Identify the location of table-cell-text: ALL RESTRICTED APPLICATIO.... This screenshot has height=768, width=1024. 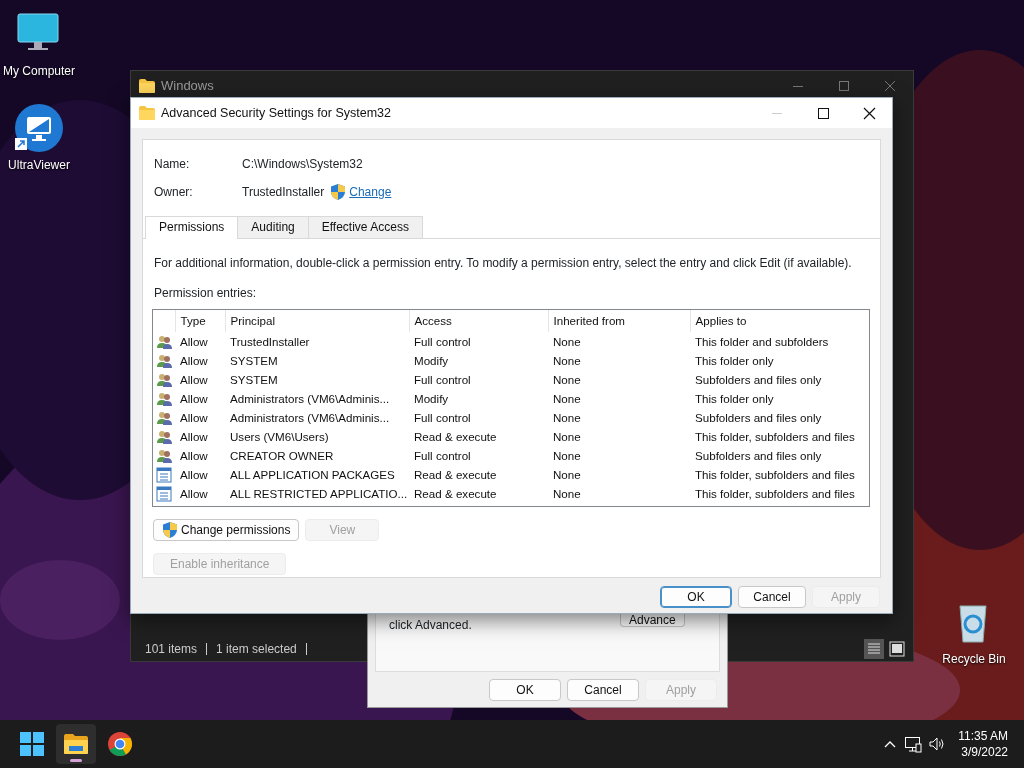
(319, 493).